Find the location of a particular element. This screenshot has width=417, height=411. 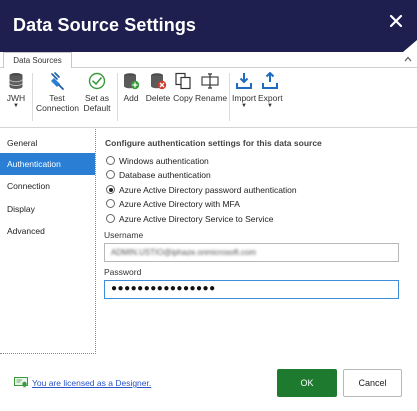

nav-item-display: Display is located at coordinates (47, 209).